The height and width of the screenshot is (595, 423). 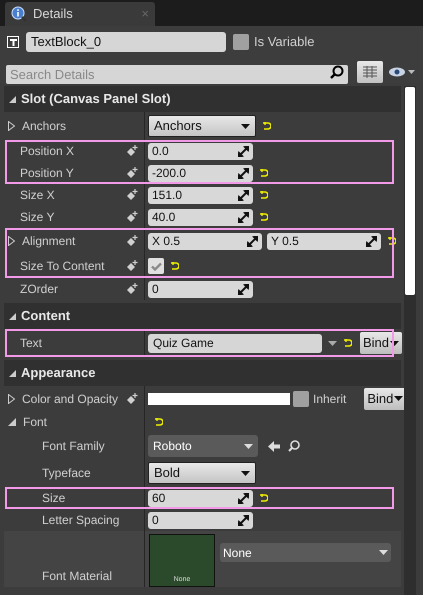 I want to click on property-label: Size To Content, so click(x=62, y=266).